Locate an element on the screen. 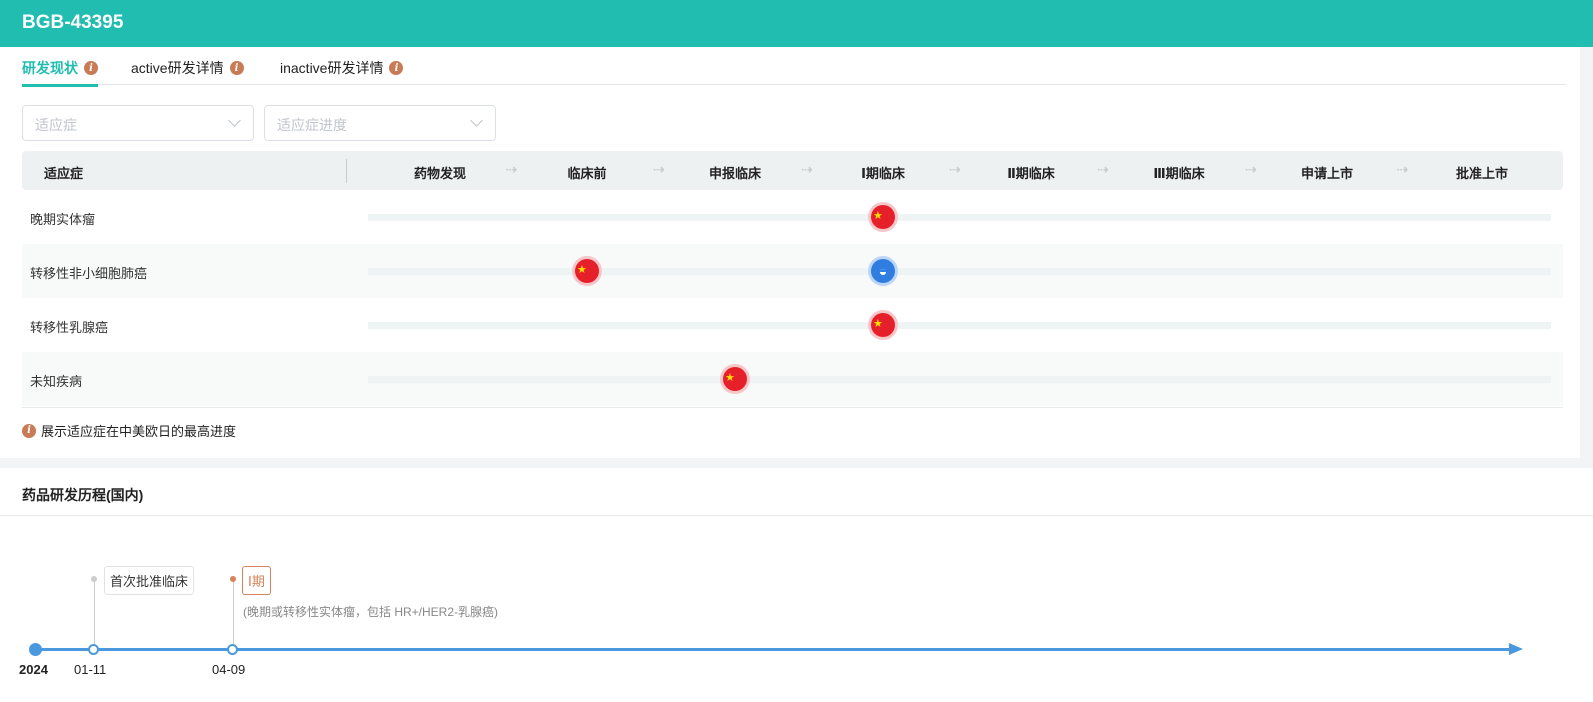  year-label: 2024 is located at coordinates (33, 669).